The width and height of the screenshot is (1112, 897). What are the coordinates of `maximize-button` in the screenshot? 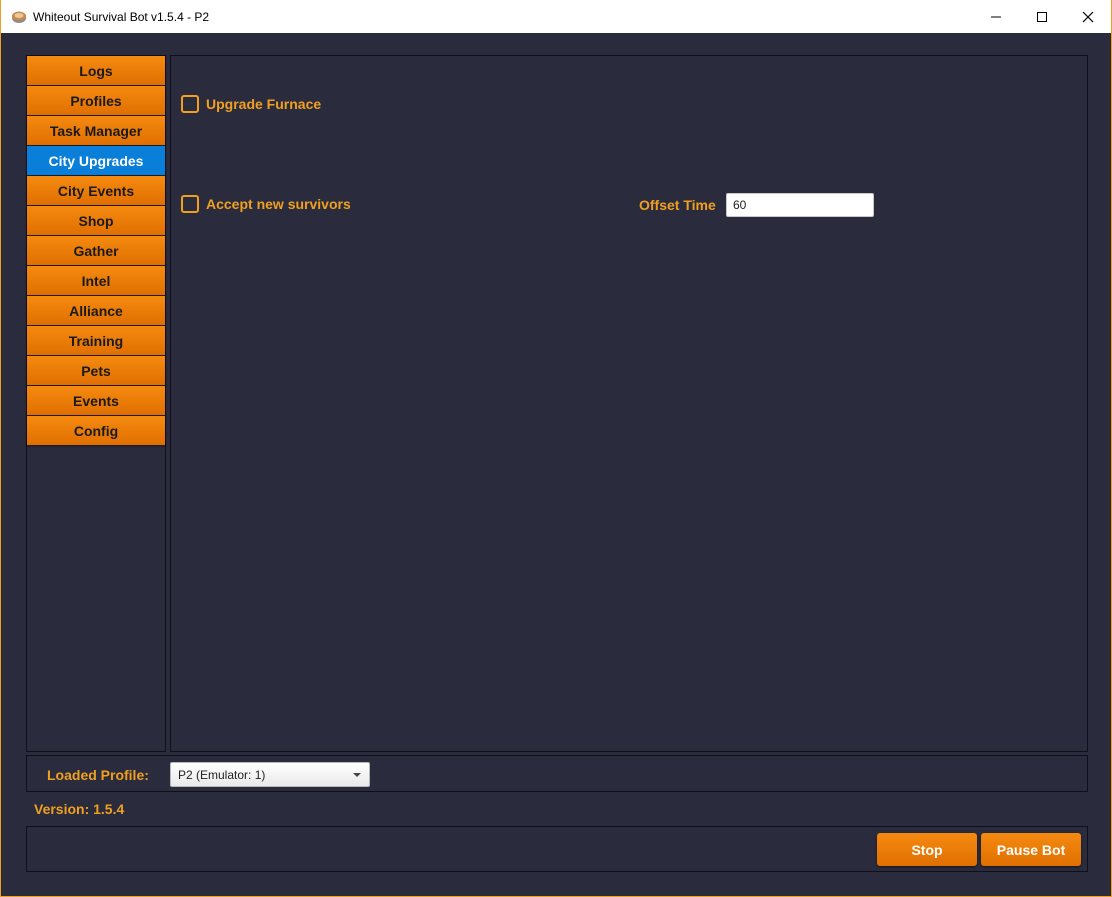 It's located at (1042, 16).